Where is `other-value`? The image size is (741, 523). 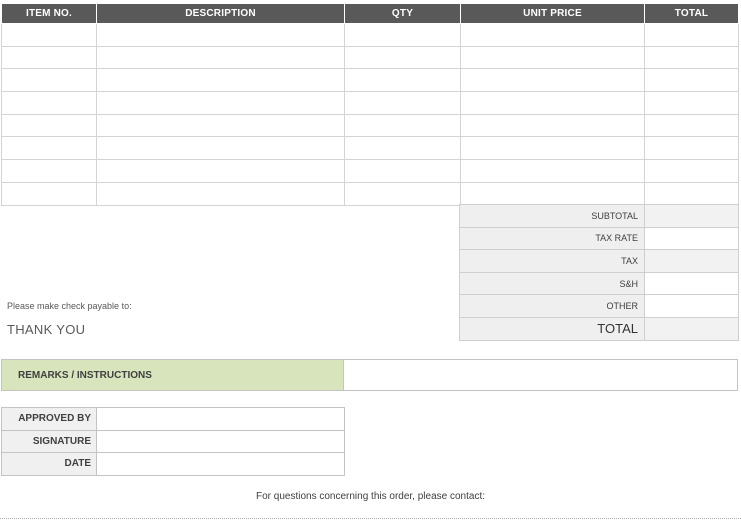 other-value is located at coordinates (691, 306).